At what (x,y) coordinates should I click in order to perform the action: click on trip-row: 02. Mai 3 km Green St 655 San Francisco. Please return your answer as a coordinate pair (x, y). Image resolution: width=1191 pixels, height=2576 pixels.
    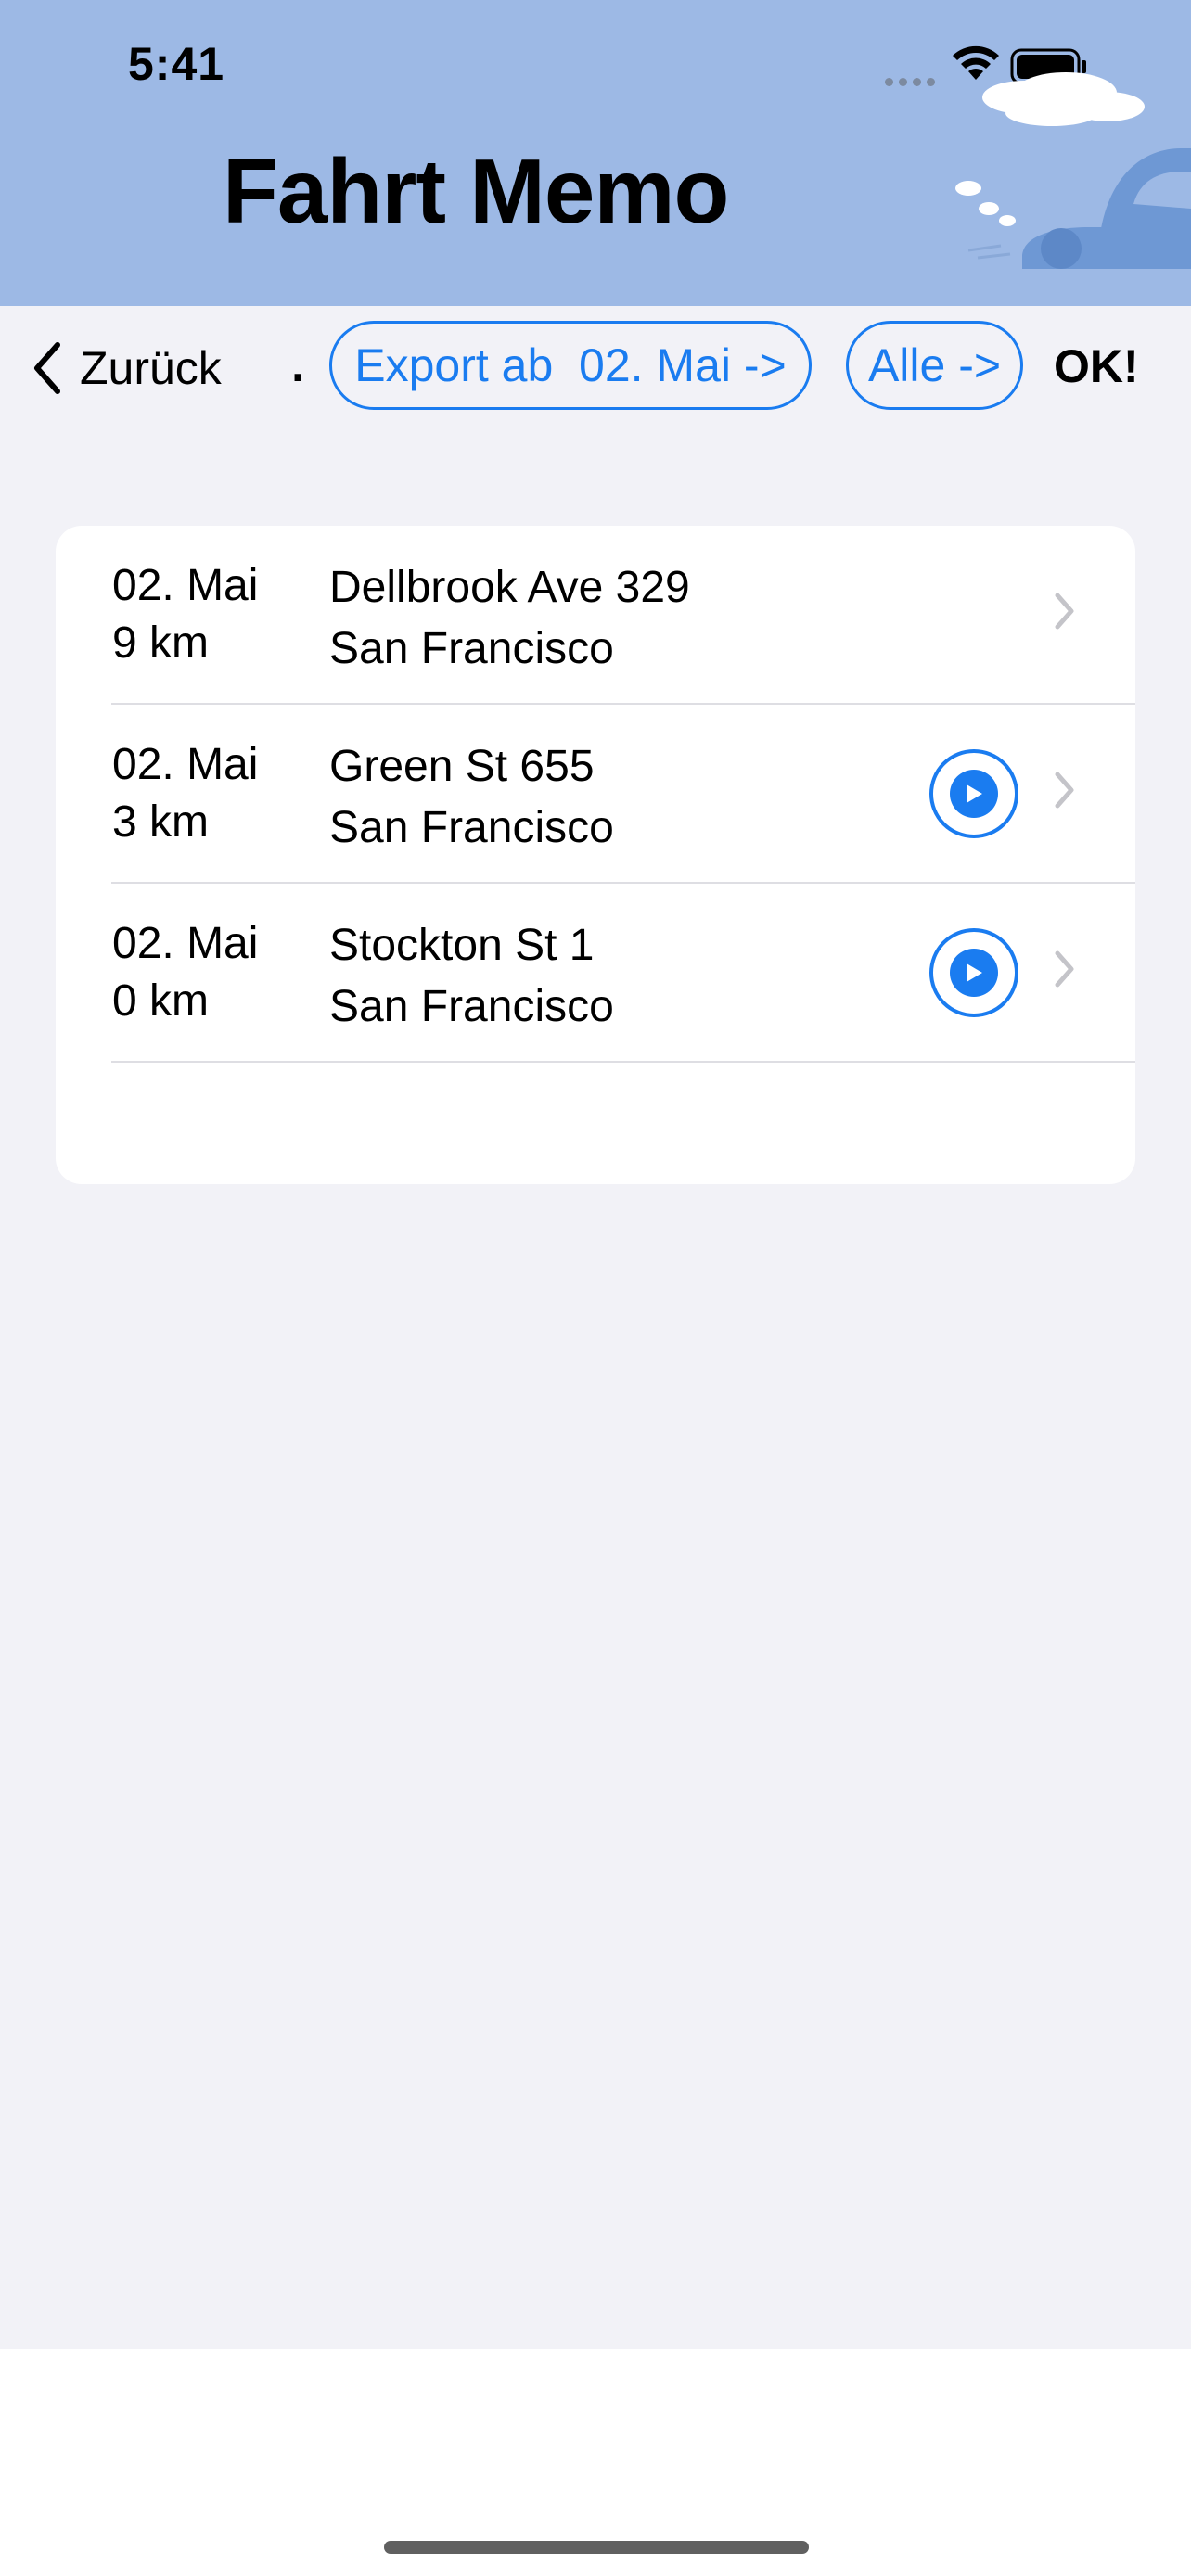
    Looking at the image, I should click on (595, 794).